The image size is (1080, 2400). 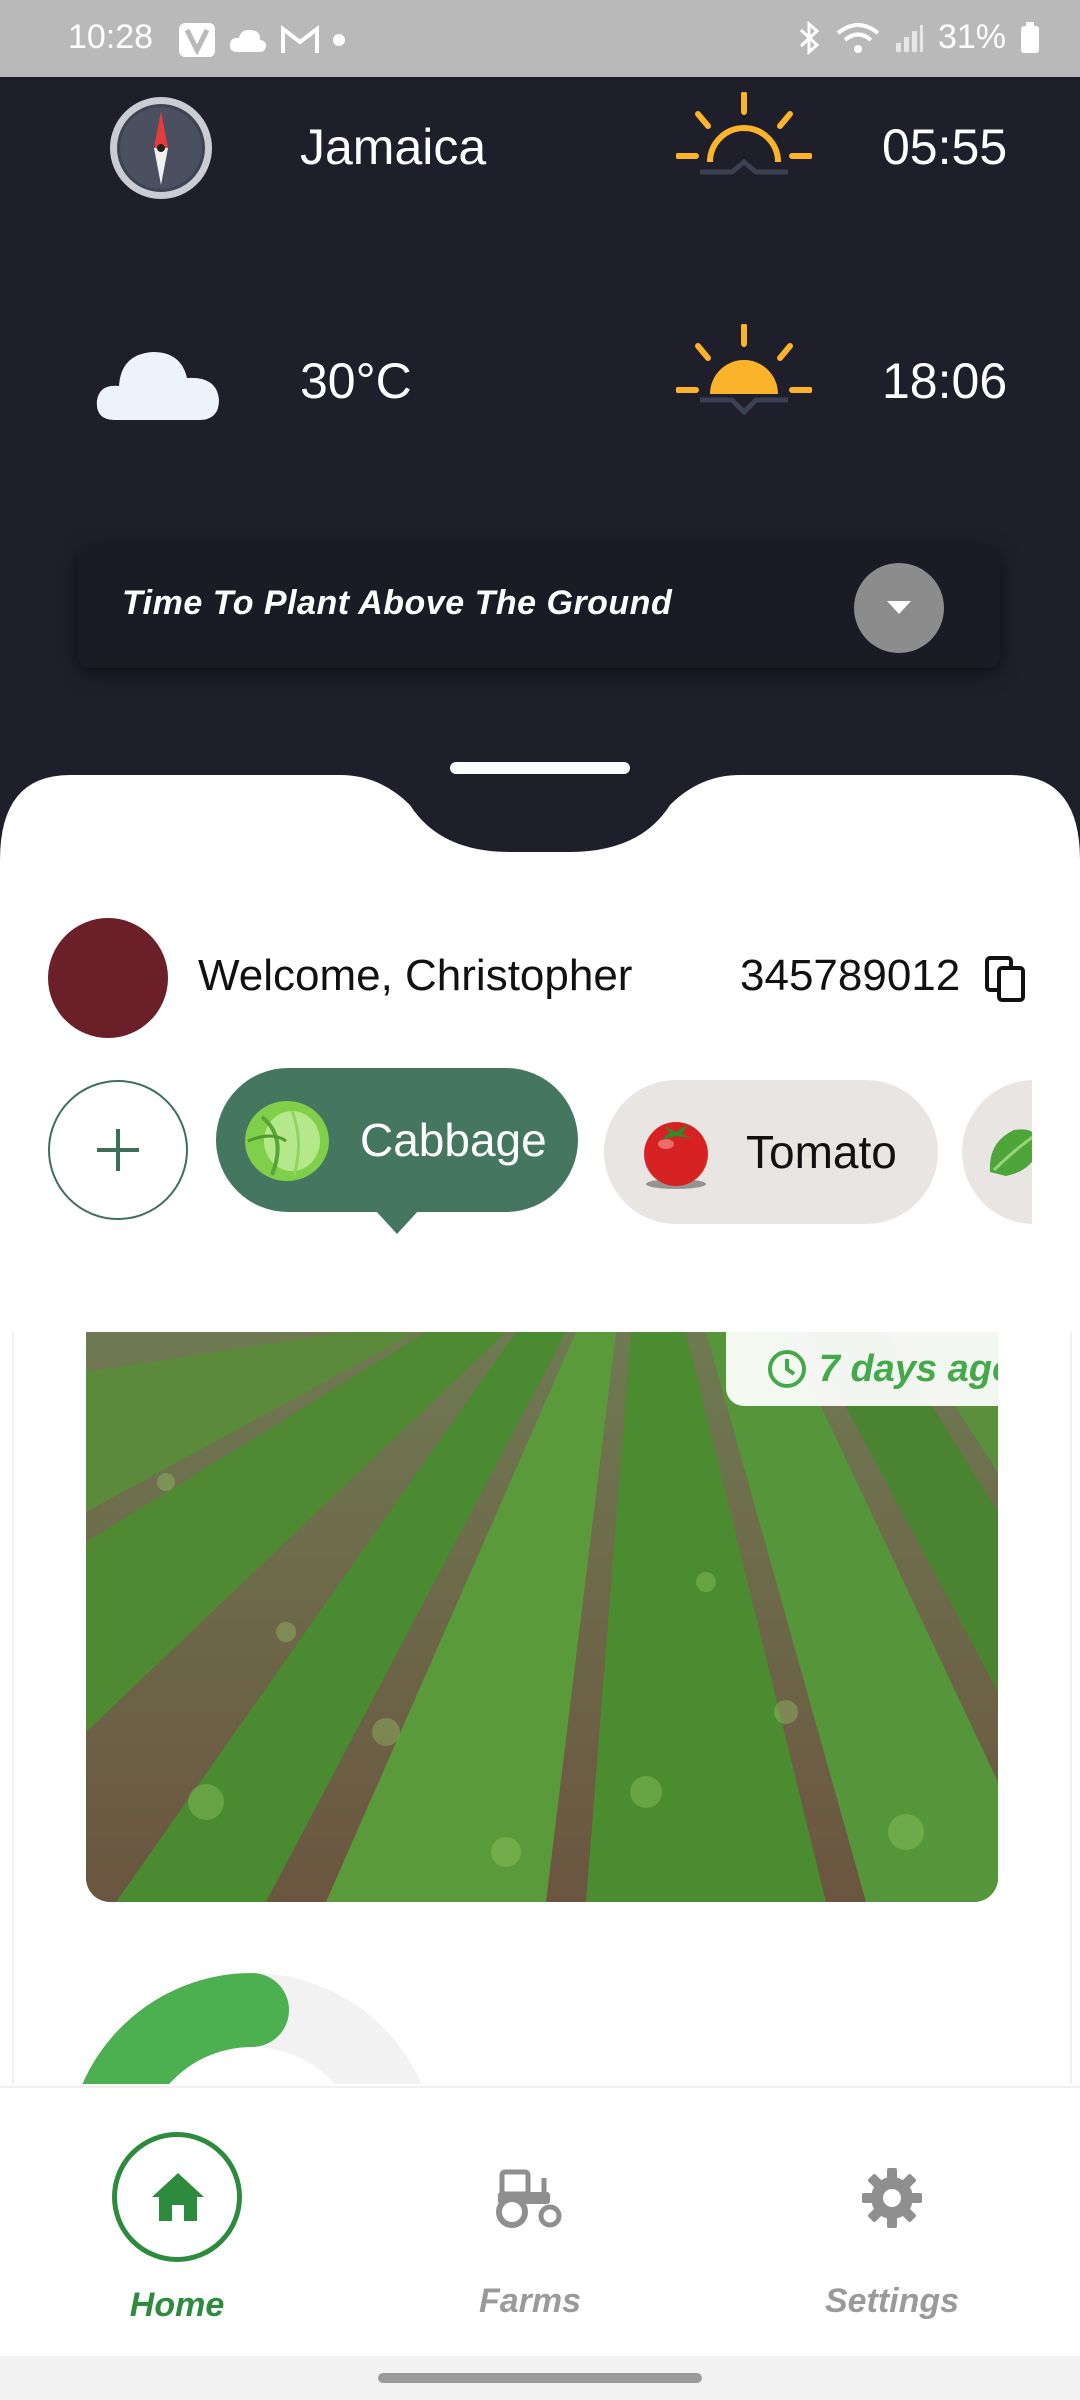 I want to click on crop-chip-tomato: Tomato, so click(x=771, y=1152).